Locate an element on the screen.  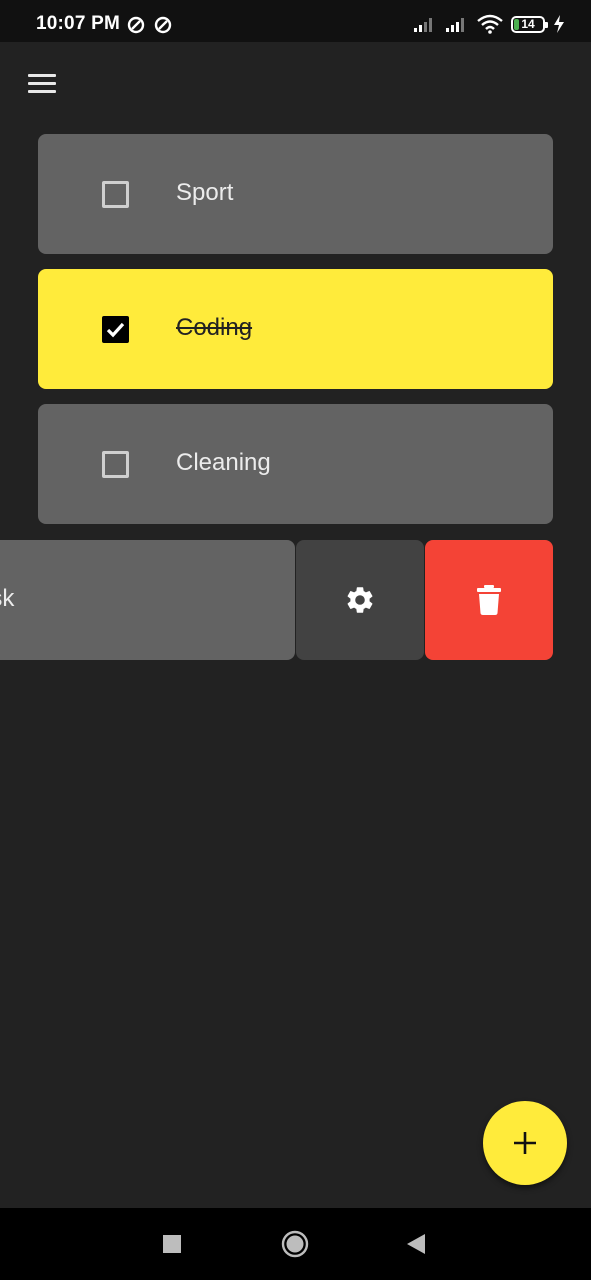
battery-level: 14 is located at coordinates (528, 23).